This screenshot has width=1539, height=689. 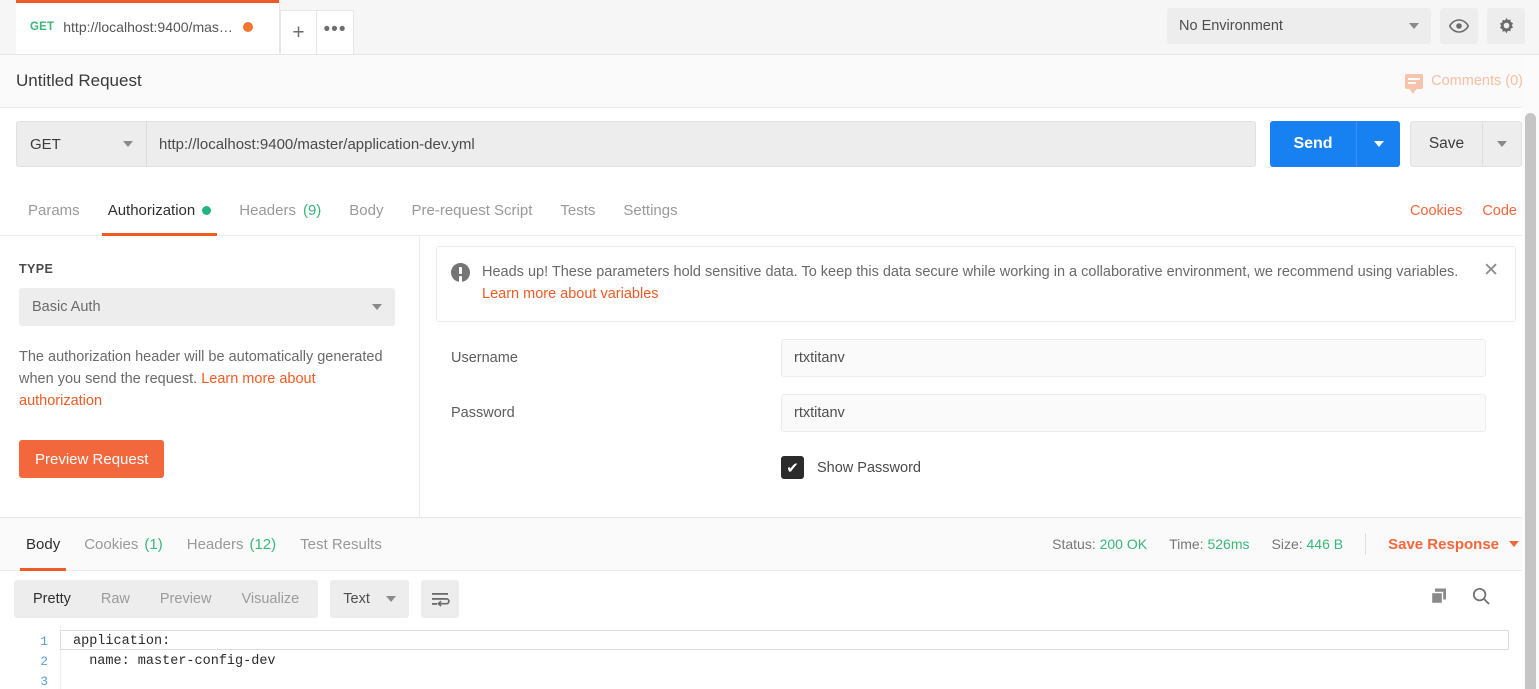 I want to click on viewer-right-icons, so click(x=1477, y=598).